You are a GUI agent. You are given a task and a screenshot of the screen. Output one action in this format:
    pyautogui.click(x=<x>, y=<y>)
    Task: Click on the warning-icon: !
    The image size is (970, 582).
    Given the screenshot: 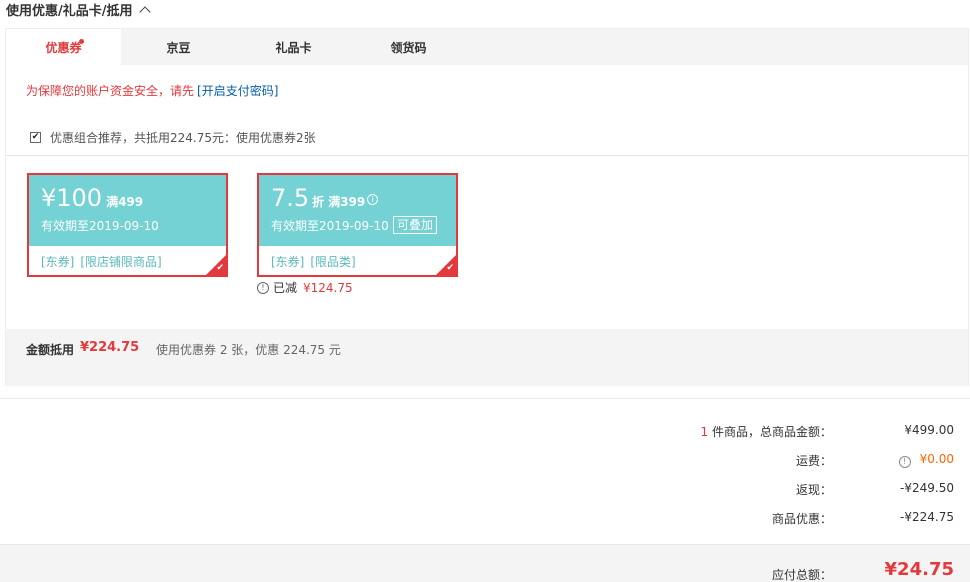 What is the action you would take?
    pyautogui.click(x=263, y=287)
    